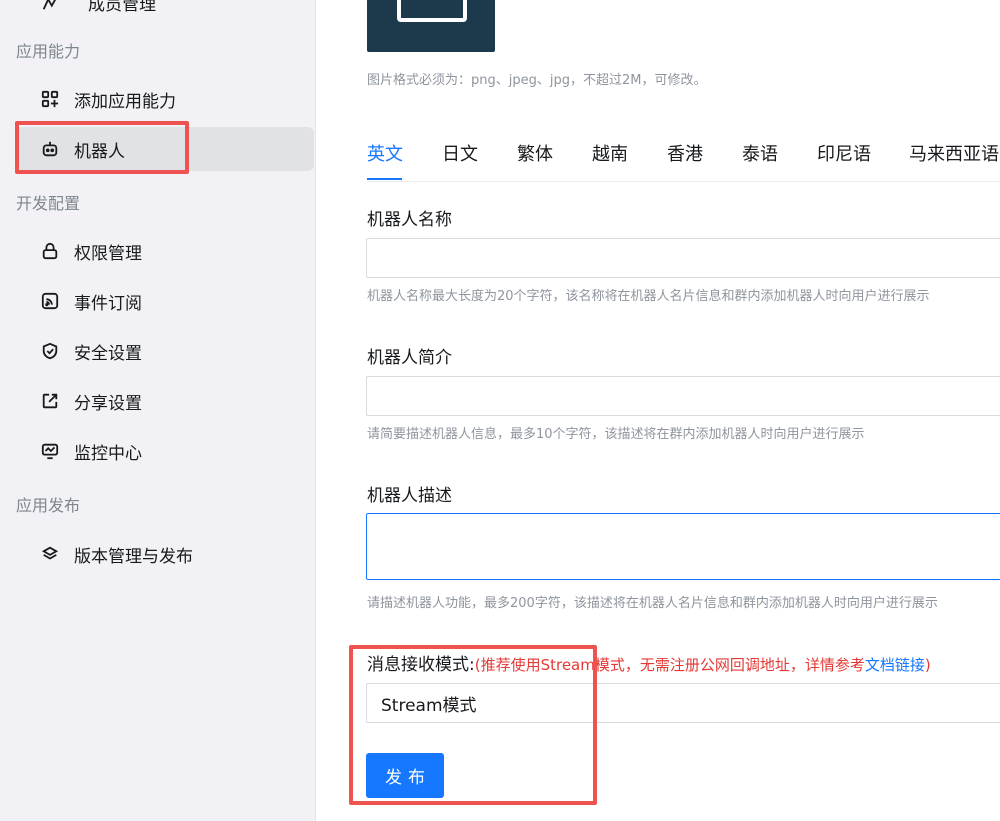 This screenshot has width=1000, height=821. I want to click on message-mode-title: 消息接收模式:, so click(421, 665).